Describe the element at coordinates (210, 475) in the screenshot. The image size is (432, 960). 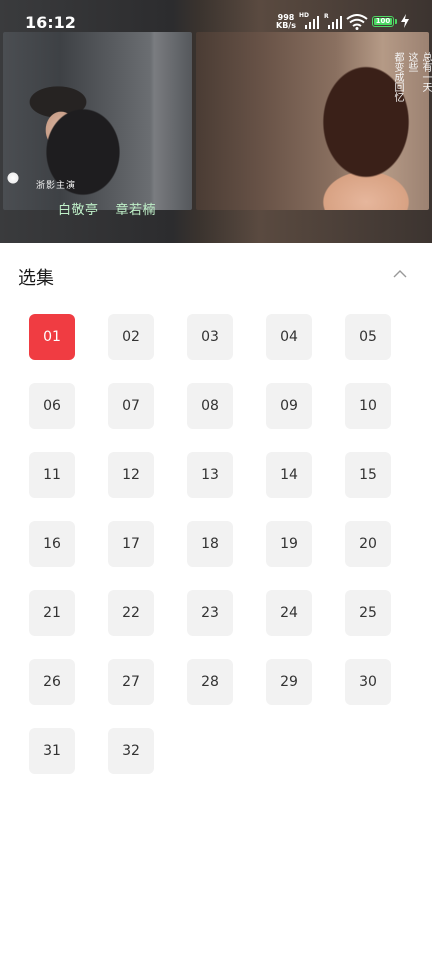
I see `episode-button-13: 13` at that location.